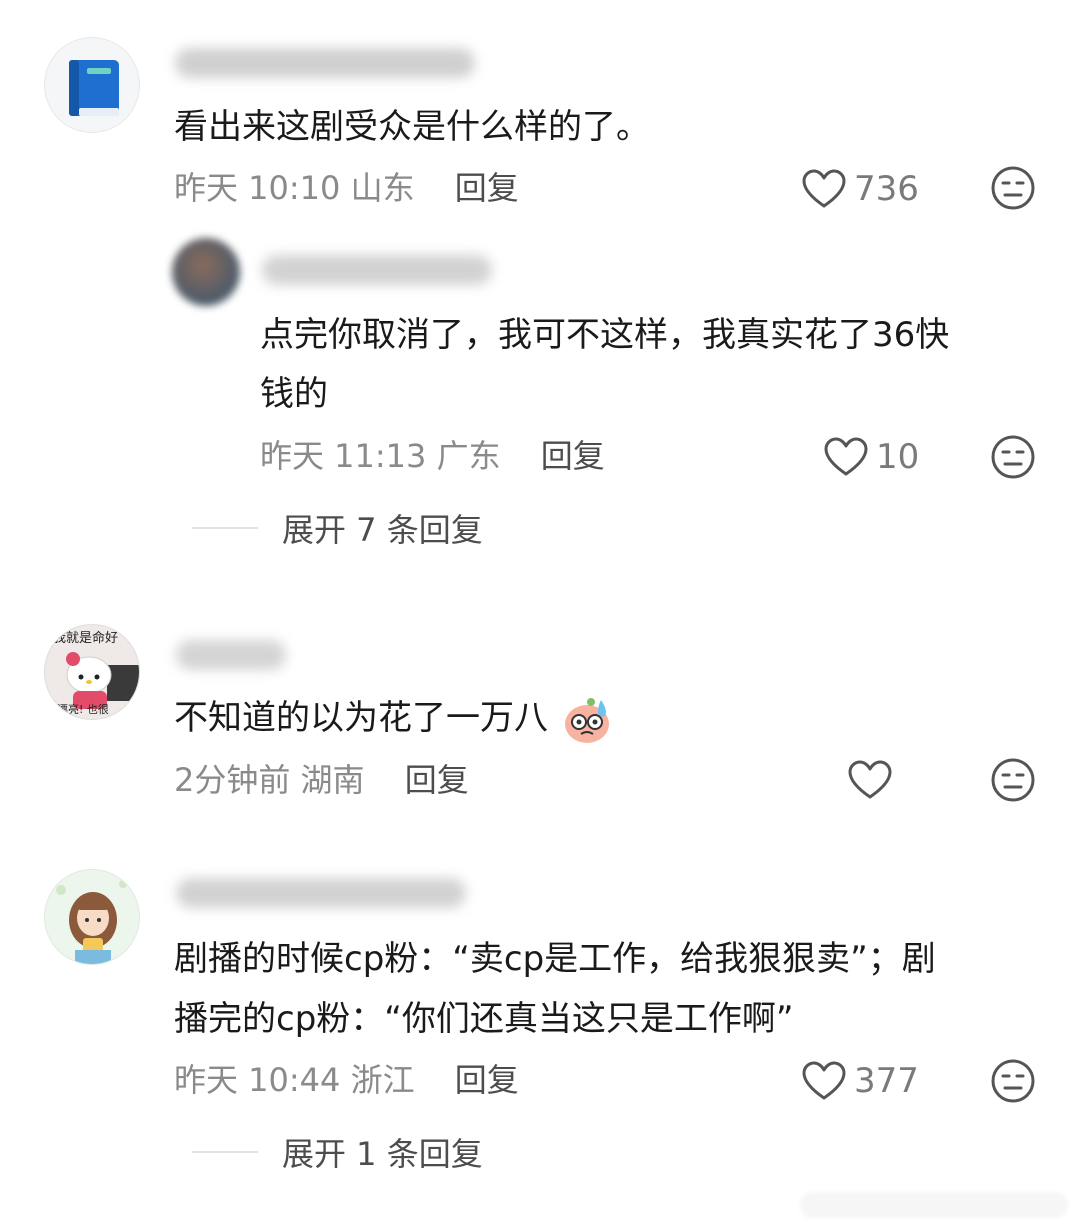 Image resolution: width=1080 pixels, height=1232 pixels. What do you see at coordinates (257, 1080) in the screenshot?
I see `comment-time: 昨天 10:44` at bounding box center [257, 1080].